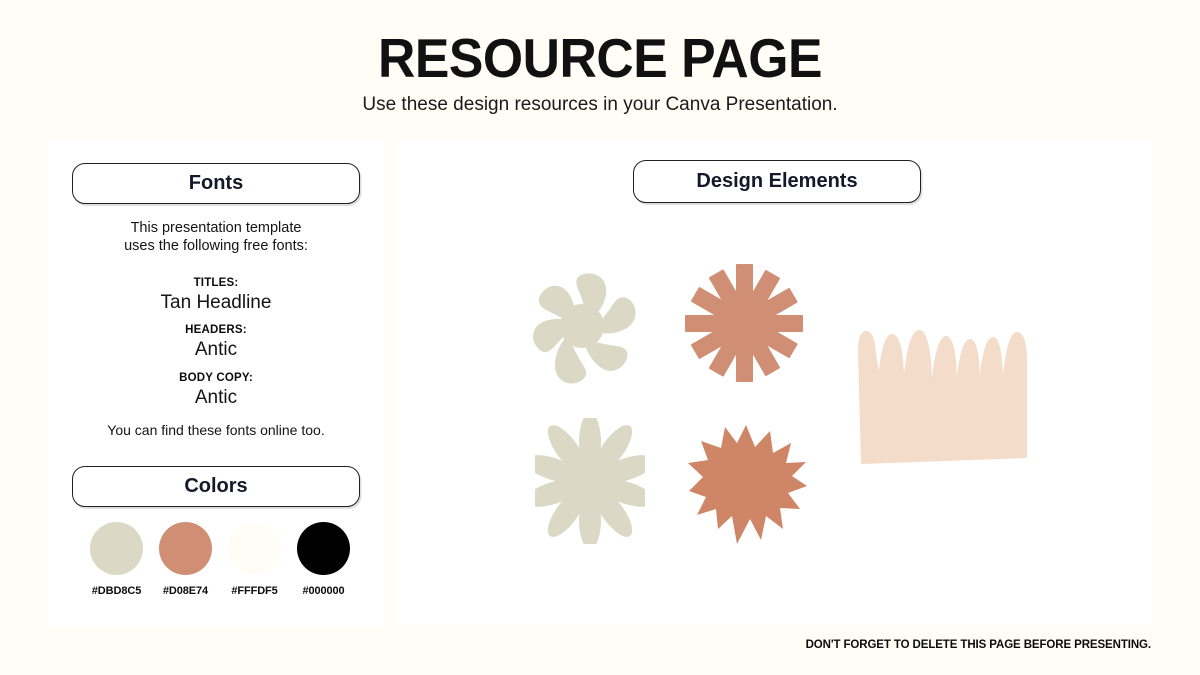 The width and height of the screenshot is (1200, 675). I want to click on color-hex-terracotta: #D08E74, so click(185, 591).